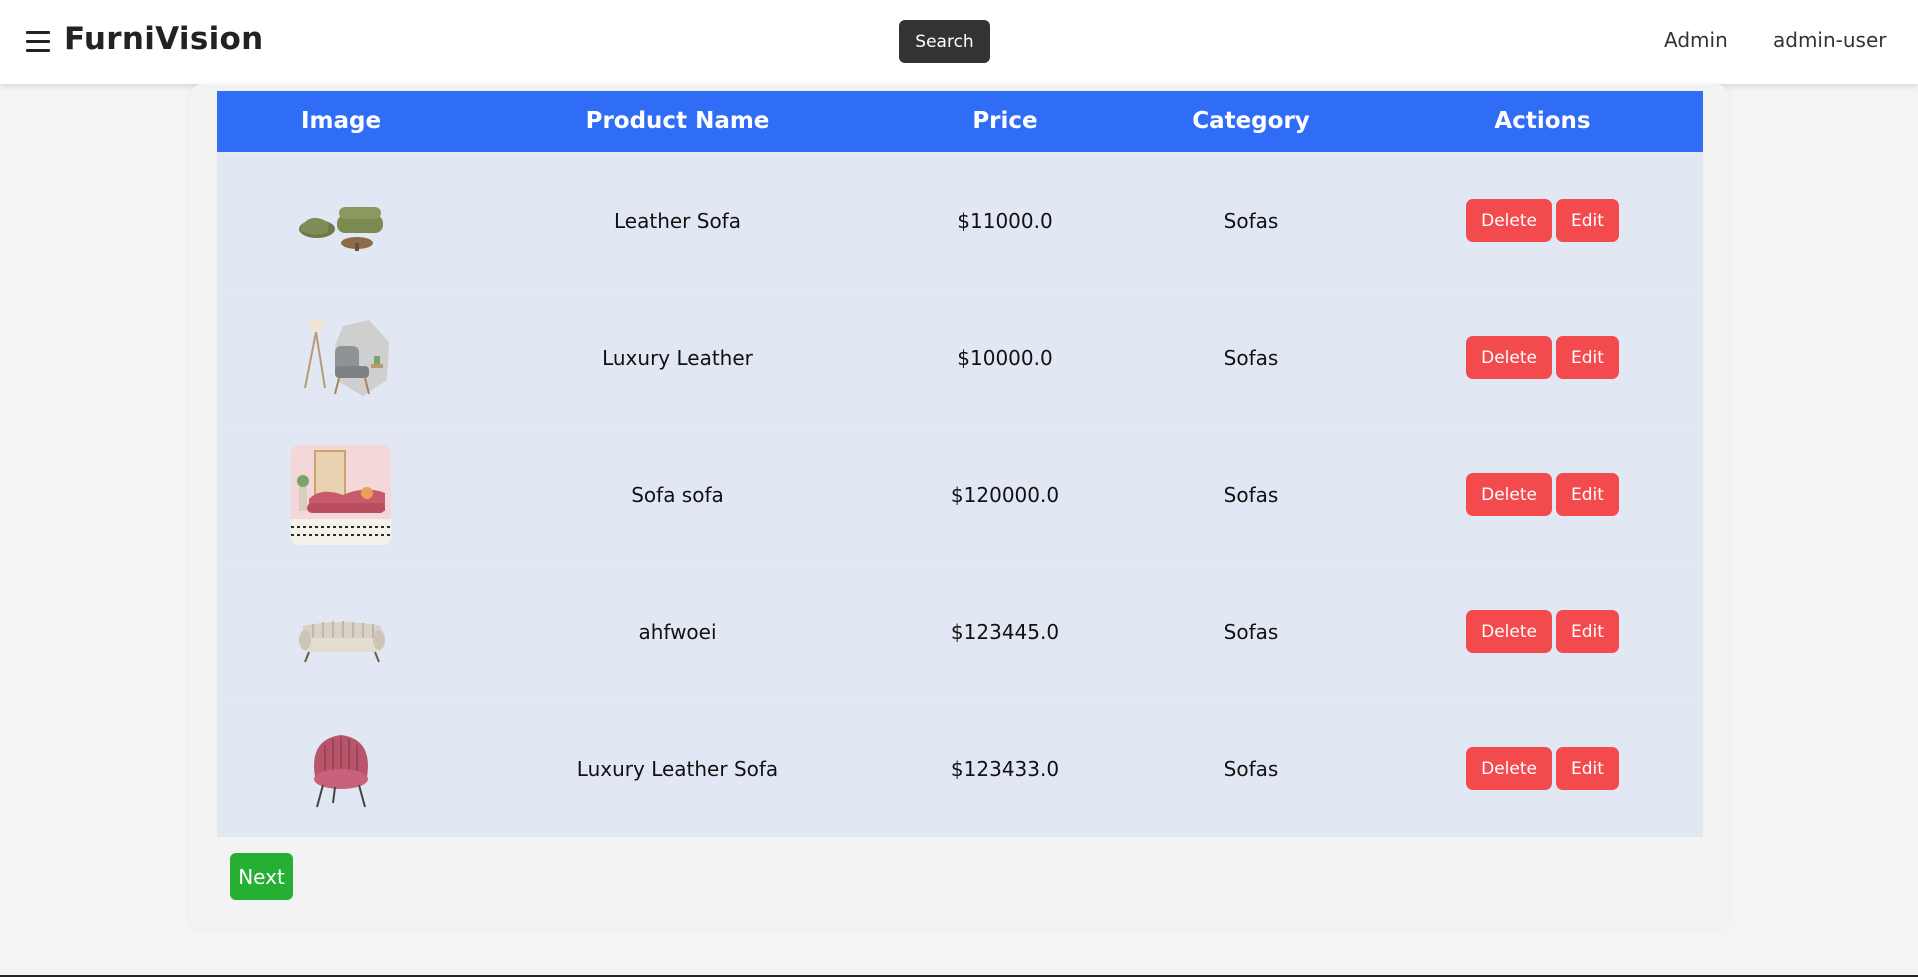 This screenshot has height=977, width=1918. I want to click on table-row: ahfwoei $123445.0 Sofas Delete Edit, so click(960, 631).